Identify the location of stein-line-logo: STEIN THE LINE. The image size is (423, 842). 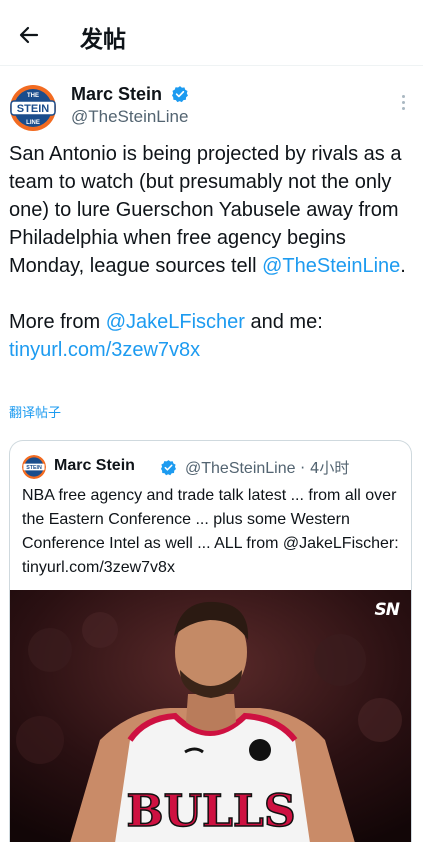
(33, 108).